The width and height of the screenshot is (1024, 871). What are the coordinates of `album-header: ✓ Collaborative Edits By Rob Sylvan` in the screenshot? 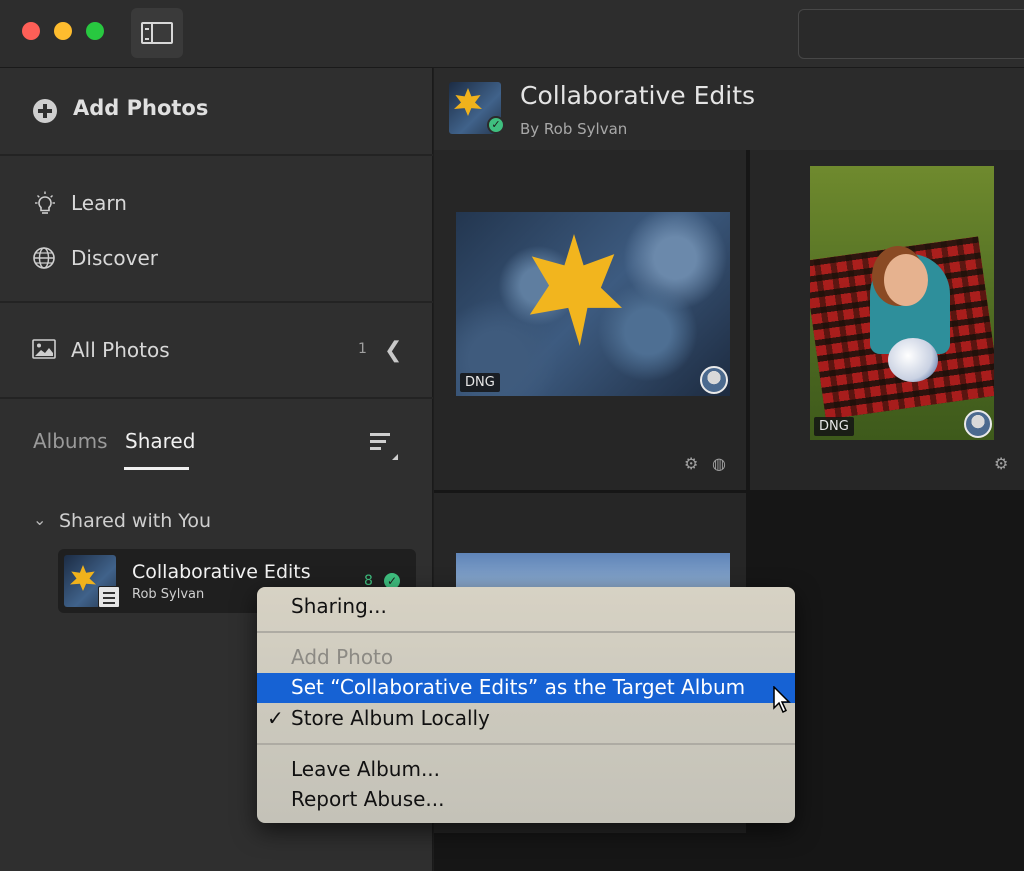 It's located at (729, 109).